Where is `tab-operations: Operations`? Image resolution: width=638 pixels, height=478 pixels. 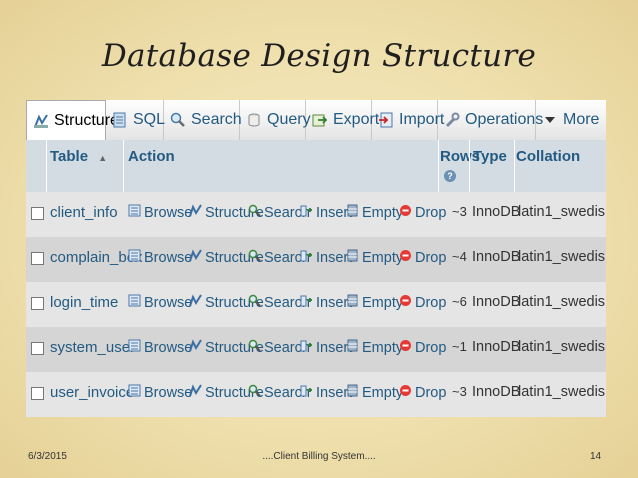
tab-operations: Operations is located at coordinates (490, 120).